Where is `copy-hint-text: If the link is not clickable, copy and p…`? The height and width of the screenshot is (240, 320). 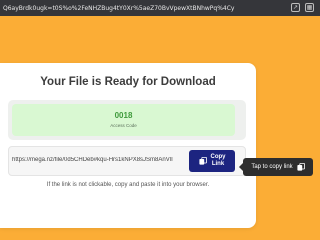 copy-hint-text: If the link is not clickable, copy and p… is located at coordinates (128, 185).